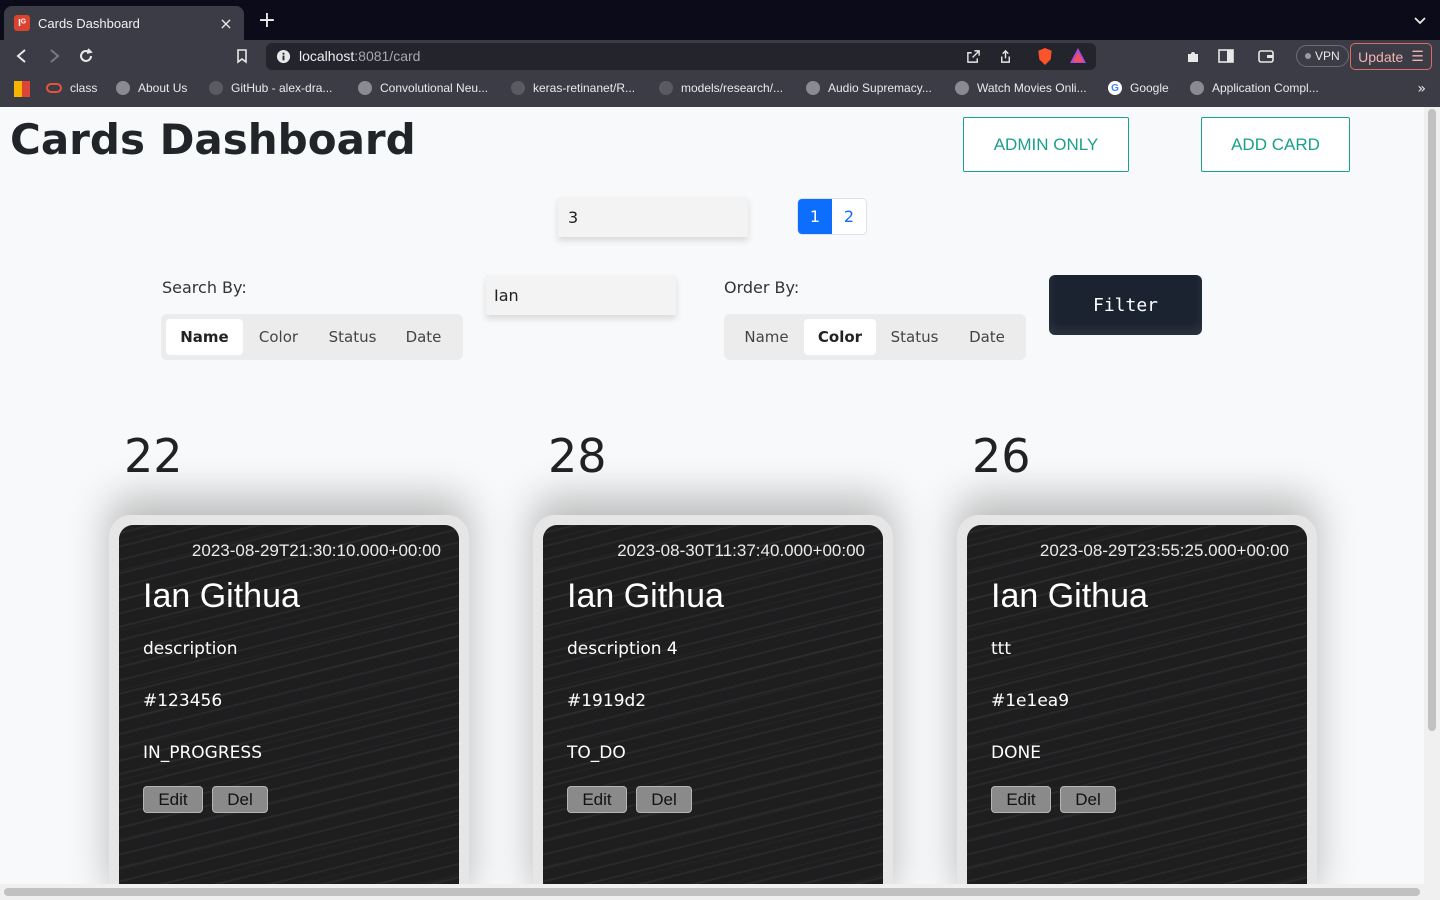 This screenshot has height=900, width=1440. I want to click on search-input: Ian, so click(581, 295).